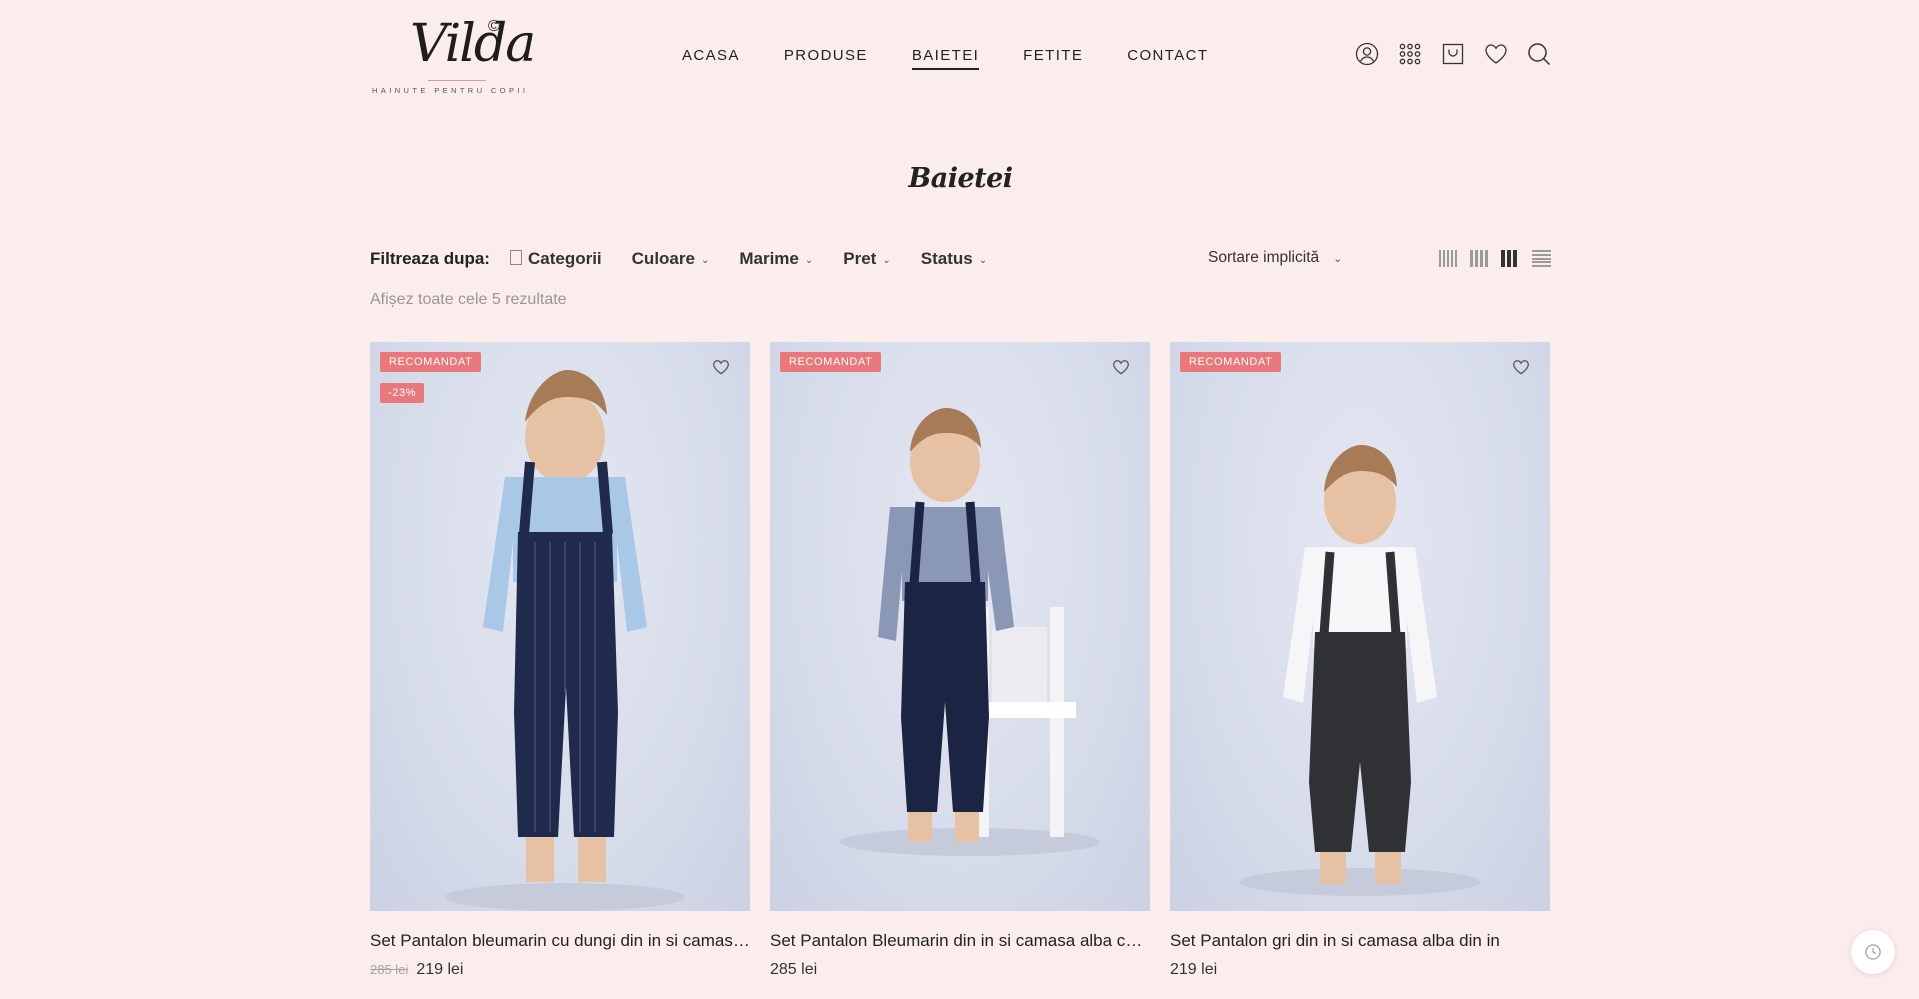 The height and width of the screenshot is (999, 1919). What do you see at coordinates (1360, 670) in the screenshot?
I see `product-photo-boy-gray-overalls` at bounding box center [1360, 670].